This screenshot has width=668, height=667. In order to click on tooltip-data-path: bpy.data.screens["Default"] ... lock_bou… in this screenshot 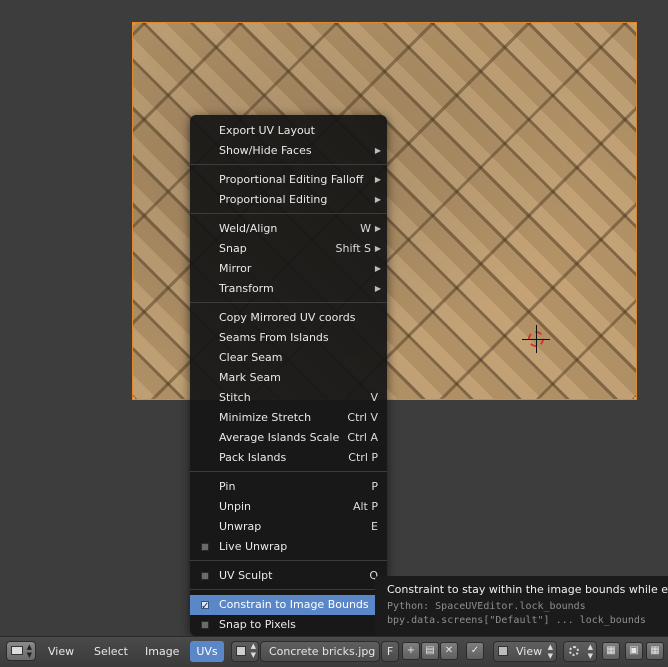, I will do `click(516, 620)`.